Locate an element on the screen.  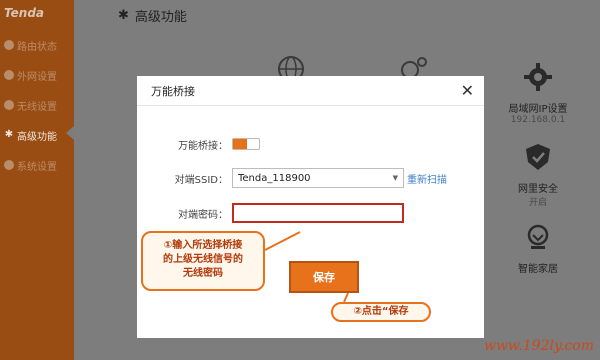
callout-enter-password: ①输入所选择桥接 的上级无线信号的 无线密码 is located at coordinates (203, 261).